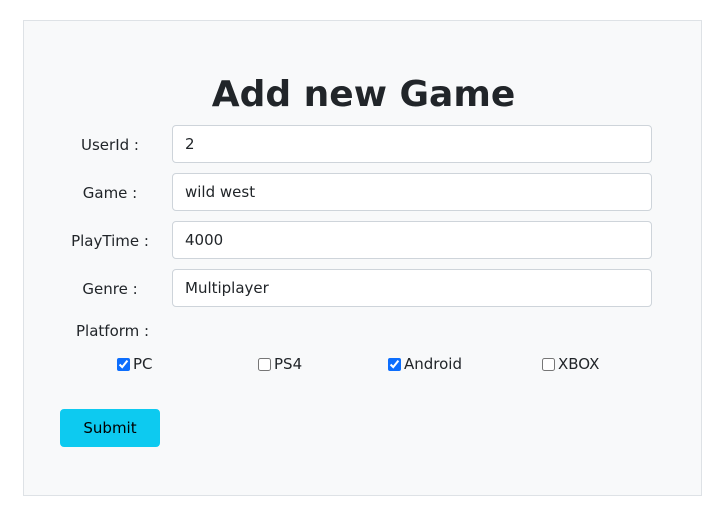 The image size is (720, 529). What do you see at coordinates (110, 241) in the screenshot?
I see `playtime-label: PlayTime :` at bounding box center [110, 241].